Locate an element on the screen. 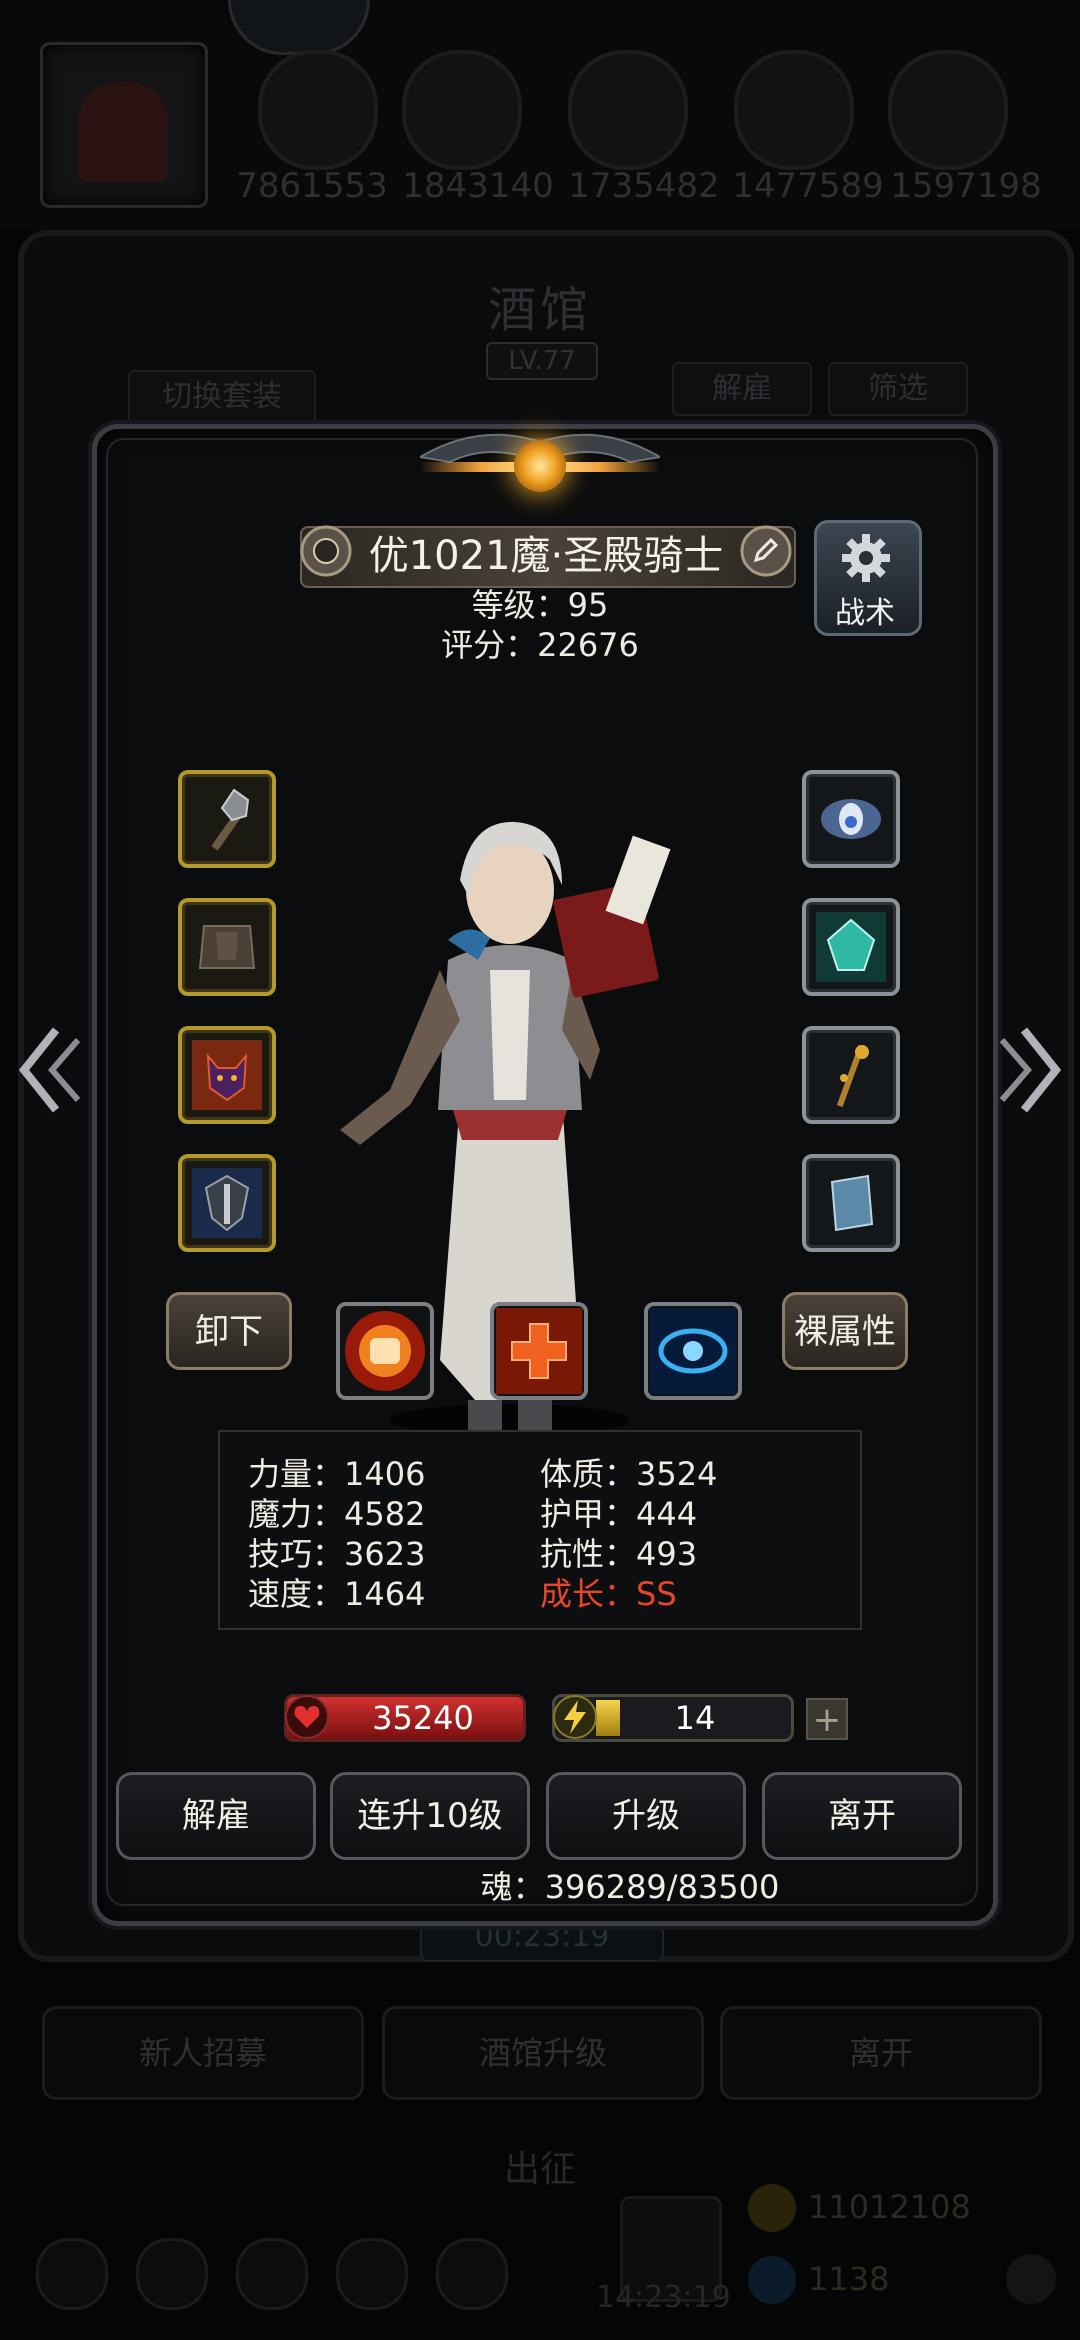  gold-staff-icon is located at coordinates (852, 1076).